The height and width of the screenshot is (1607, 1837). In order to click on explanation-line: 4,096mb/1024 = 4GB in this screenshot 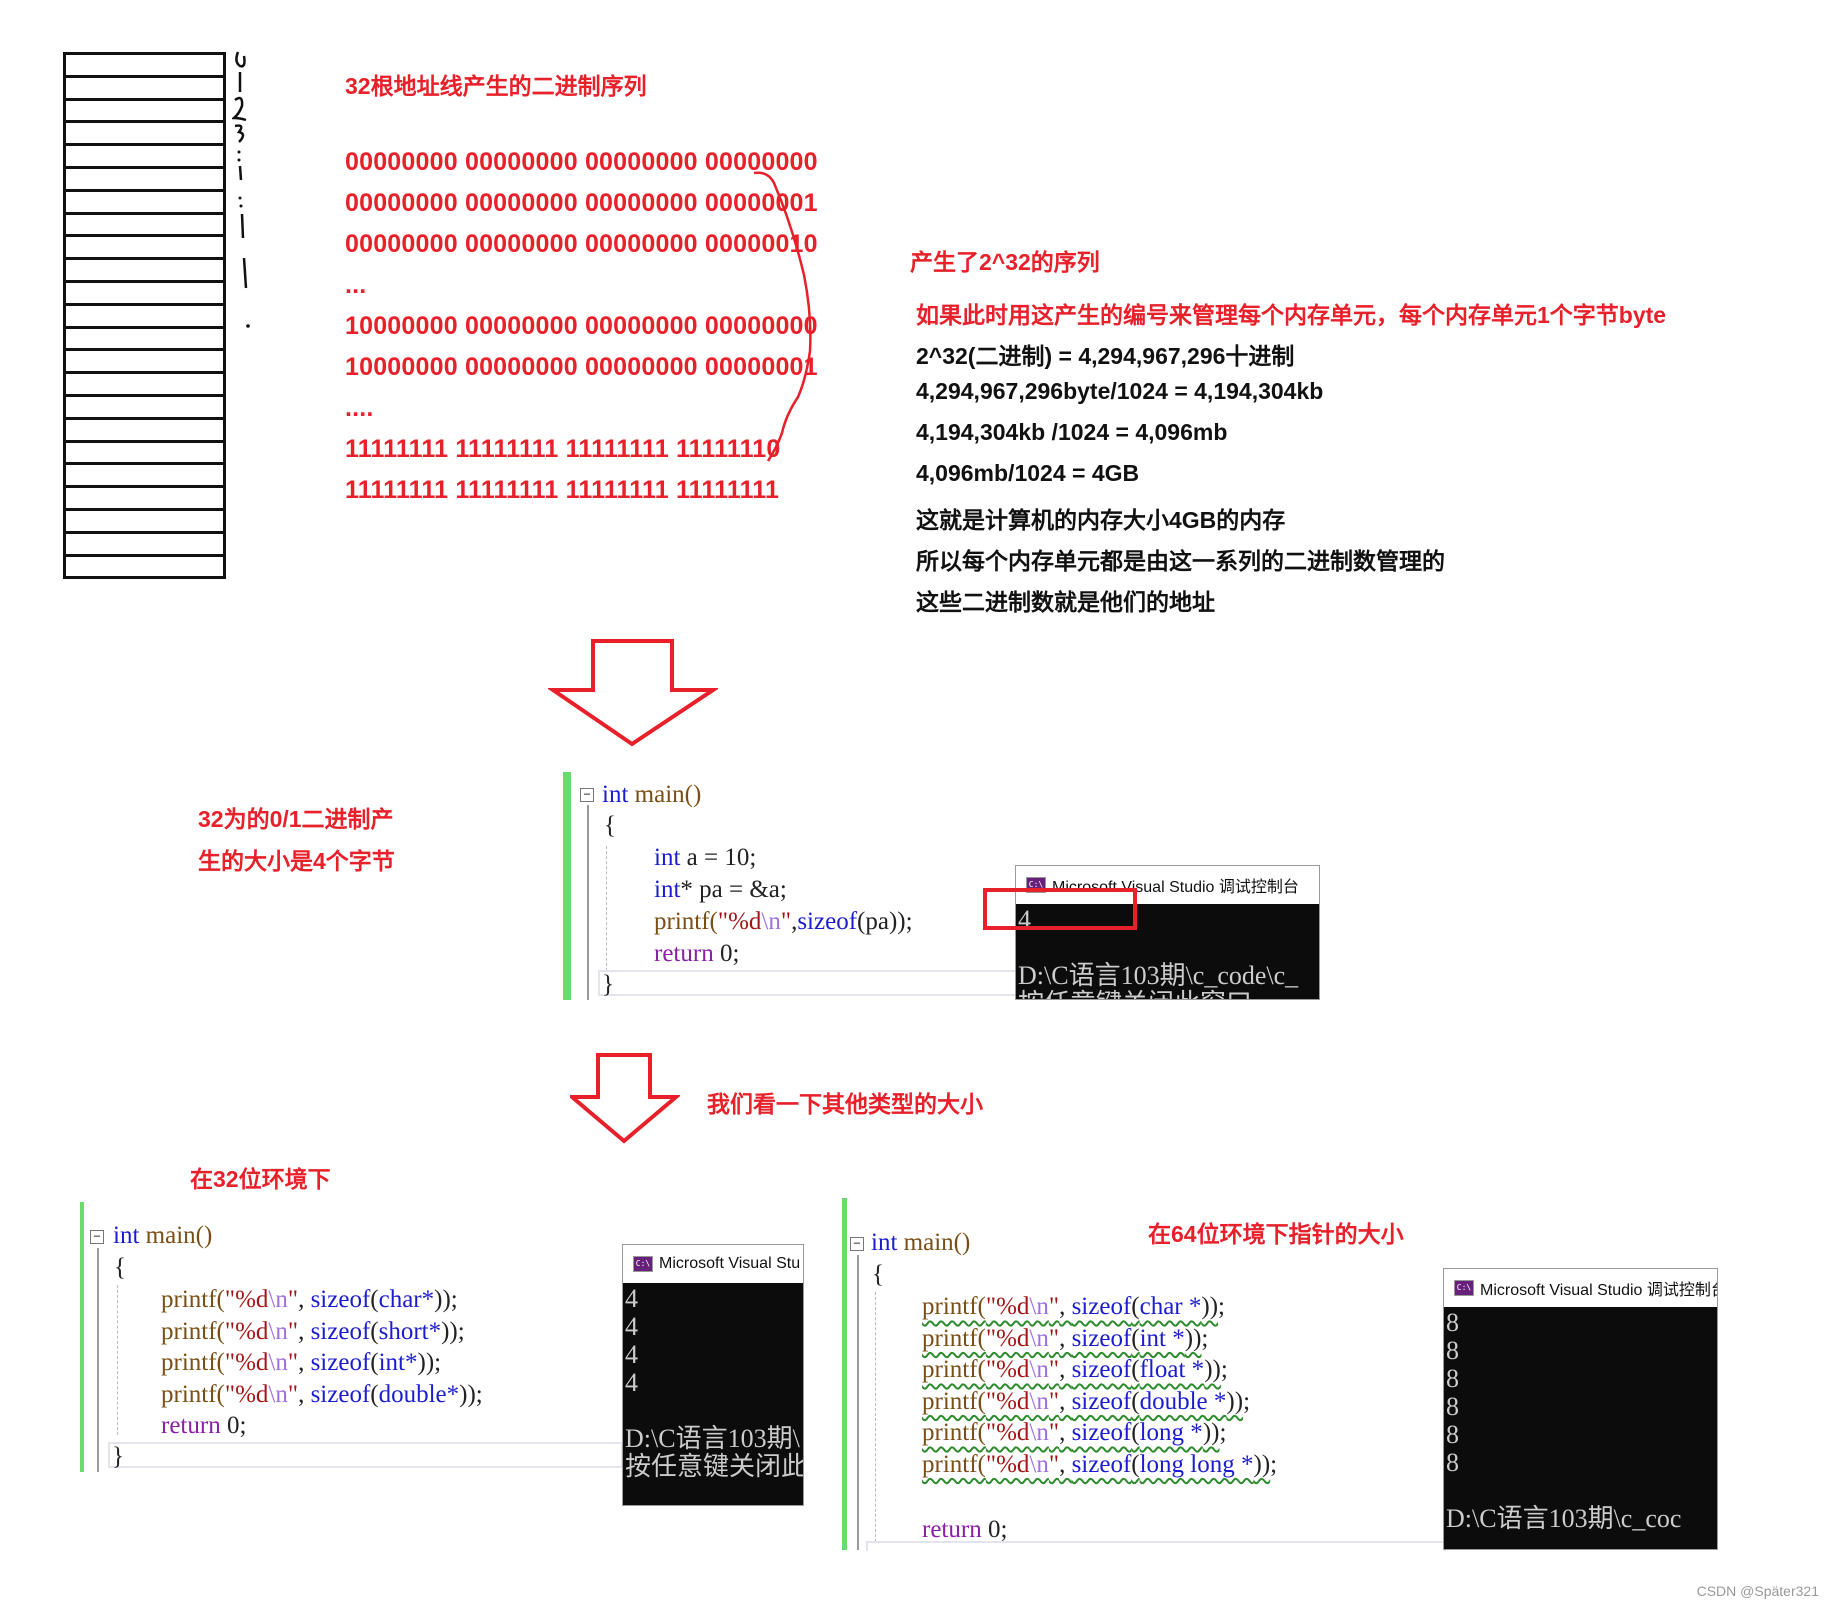, I will do `click(1028, 473)`.